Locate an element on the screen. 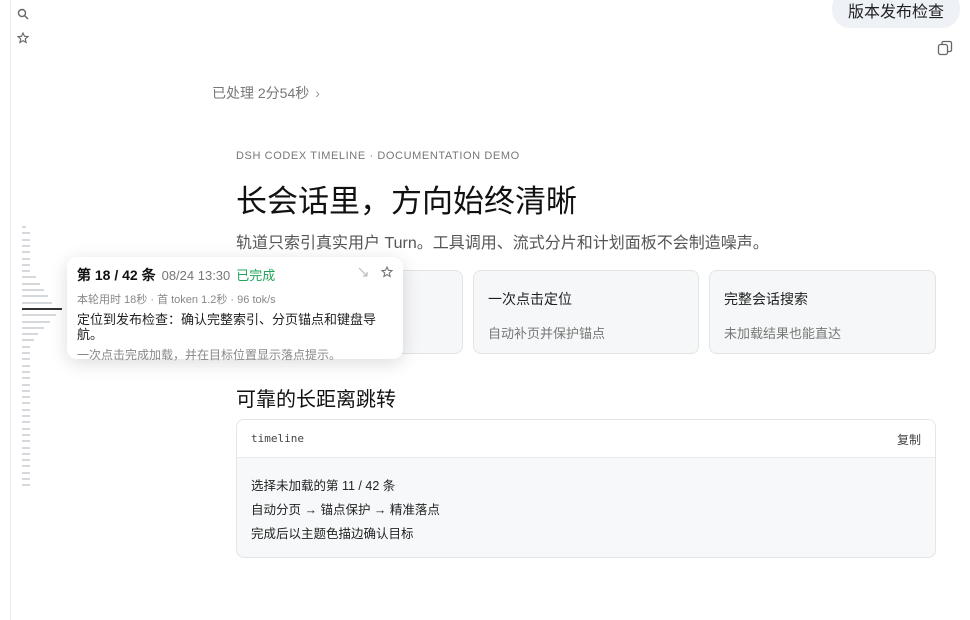 This screenshot has height=620, width=970. article-subline: 轨道只索引真实用户 Turn。工具调用、流式分片和计划面板不会制造噪声。 is located at coordinates (502, 243).